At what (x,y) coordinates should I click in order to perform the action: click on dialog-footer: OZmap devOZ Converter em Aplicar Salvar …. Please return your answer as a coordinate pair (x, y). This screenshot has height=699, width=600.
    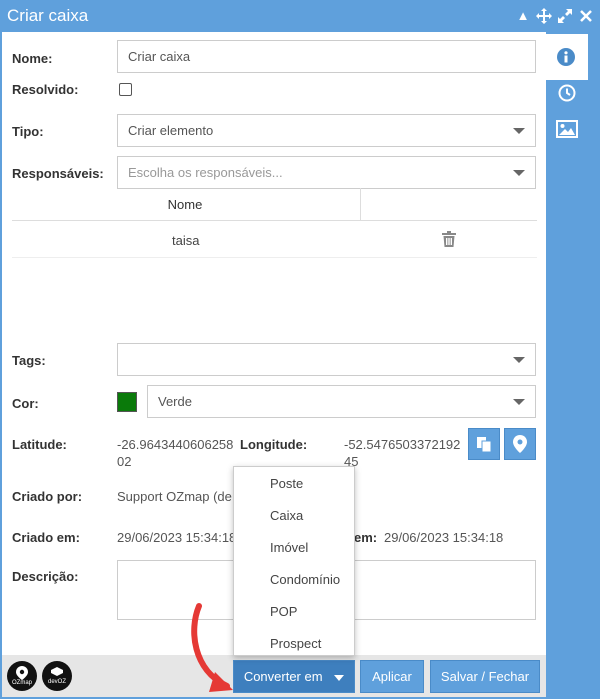
    Looking at the image, I should click on (274, 676).